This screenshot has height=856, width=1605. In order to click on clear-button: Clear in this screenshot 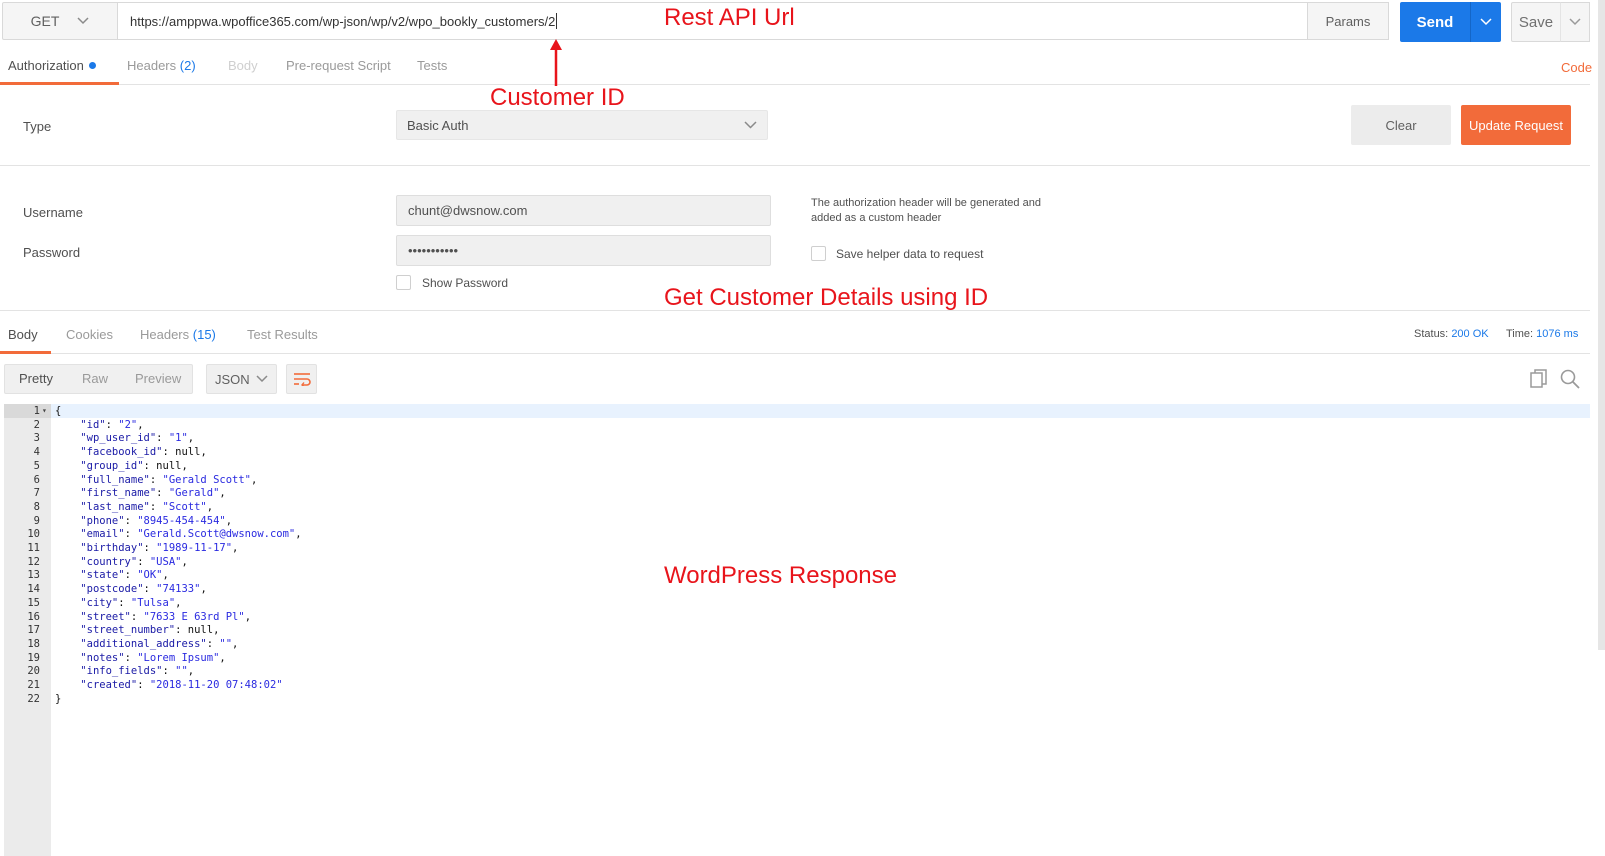, I will do `click(1401, 125)`.